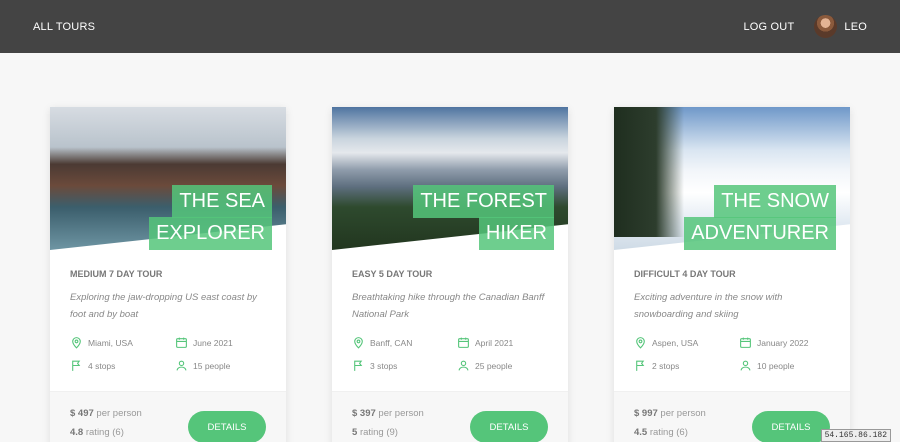  Describe the element at coordinates (775, 201) in the screenshot. I see `tour-title-line1: THE SNOW` at that location.